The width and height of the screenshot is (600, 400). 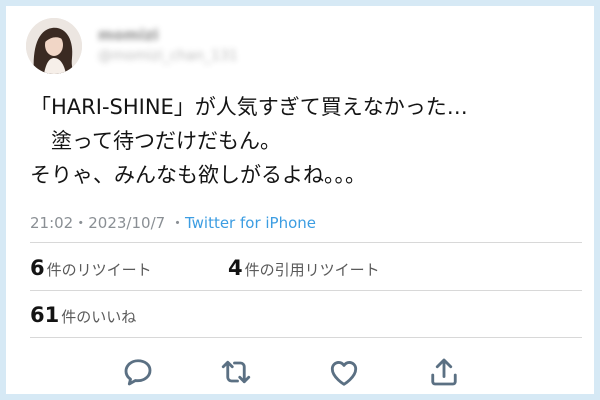 I want to click on share-icon, so click(x=444, y=372).